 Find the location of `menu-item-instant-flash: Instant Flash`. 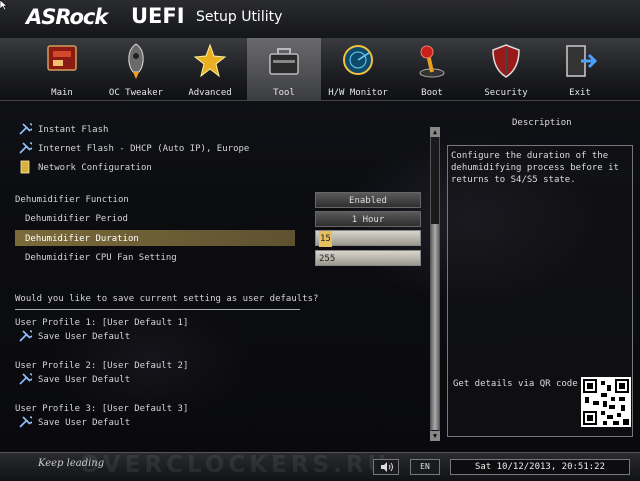

menu-item-instant-flash: Instant Flash is located at coordinates (73, 130).